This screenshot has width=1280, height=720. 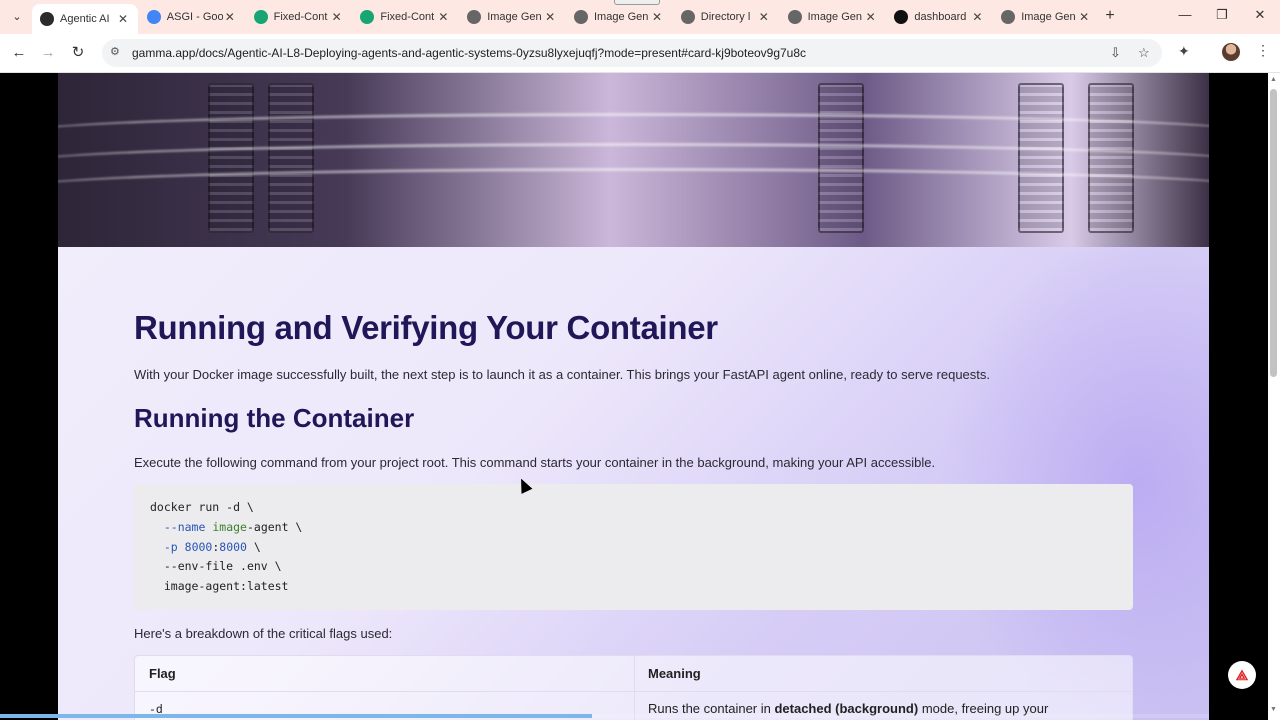 I want to click on tab-search-chevron-icon: ⌄, so click(x=17, y=17).